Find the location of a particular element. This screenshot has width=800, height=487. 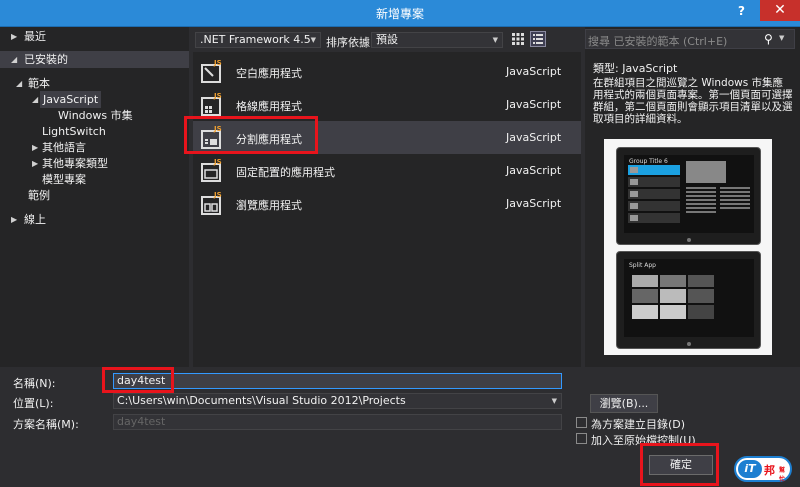

name-label: 名稱(N): is located at coordinates (34, 383).